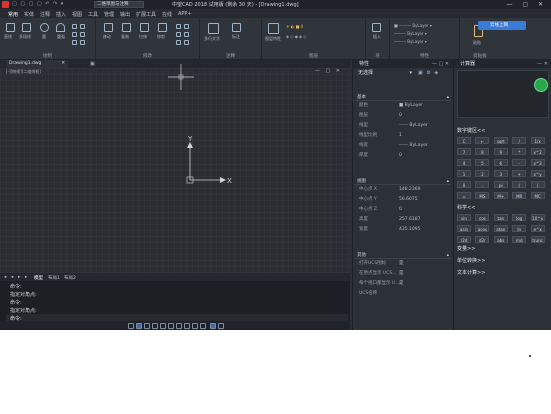  What do you see at coordinates (405, 210) in the screenshot?
I see `property-row: 中心点 Z 0` at bounding box center [405, 210].